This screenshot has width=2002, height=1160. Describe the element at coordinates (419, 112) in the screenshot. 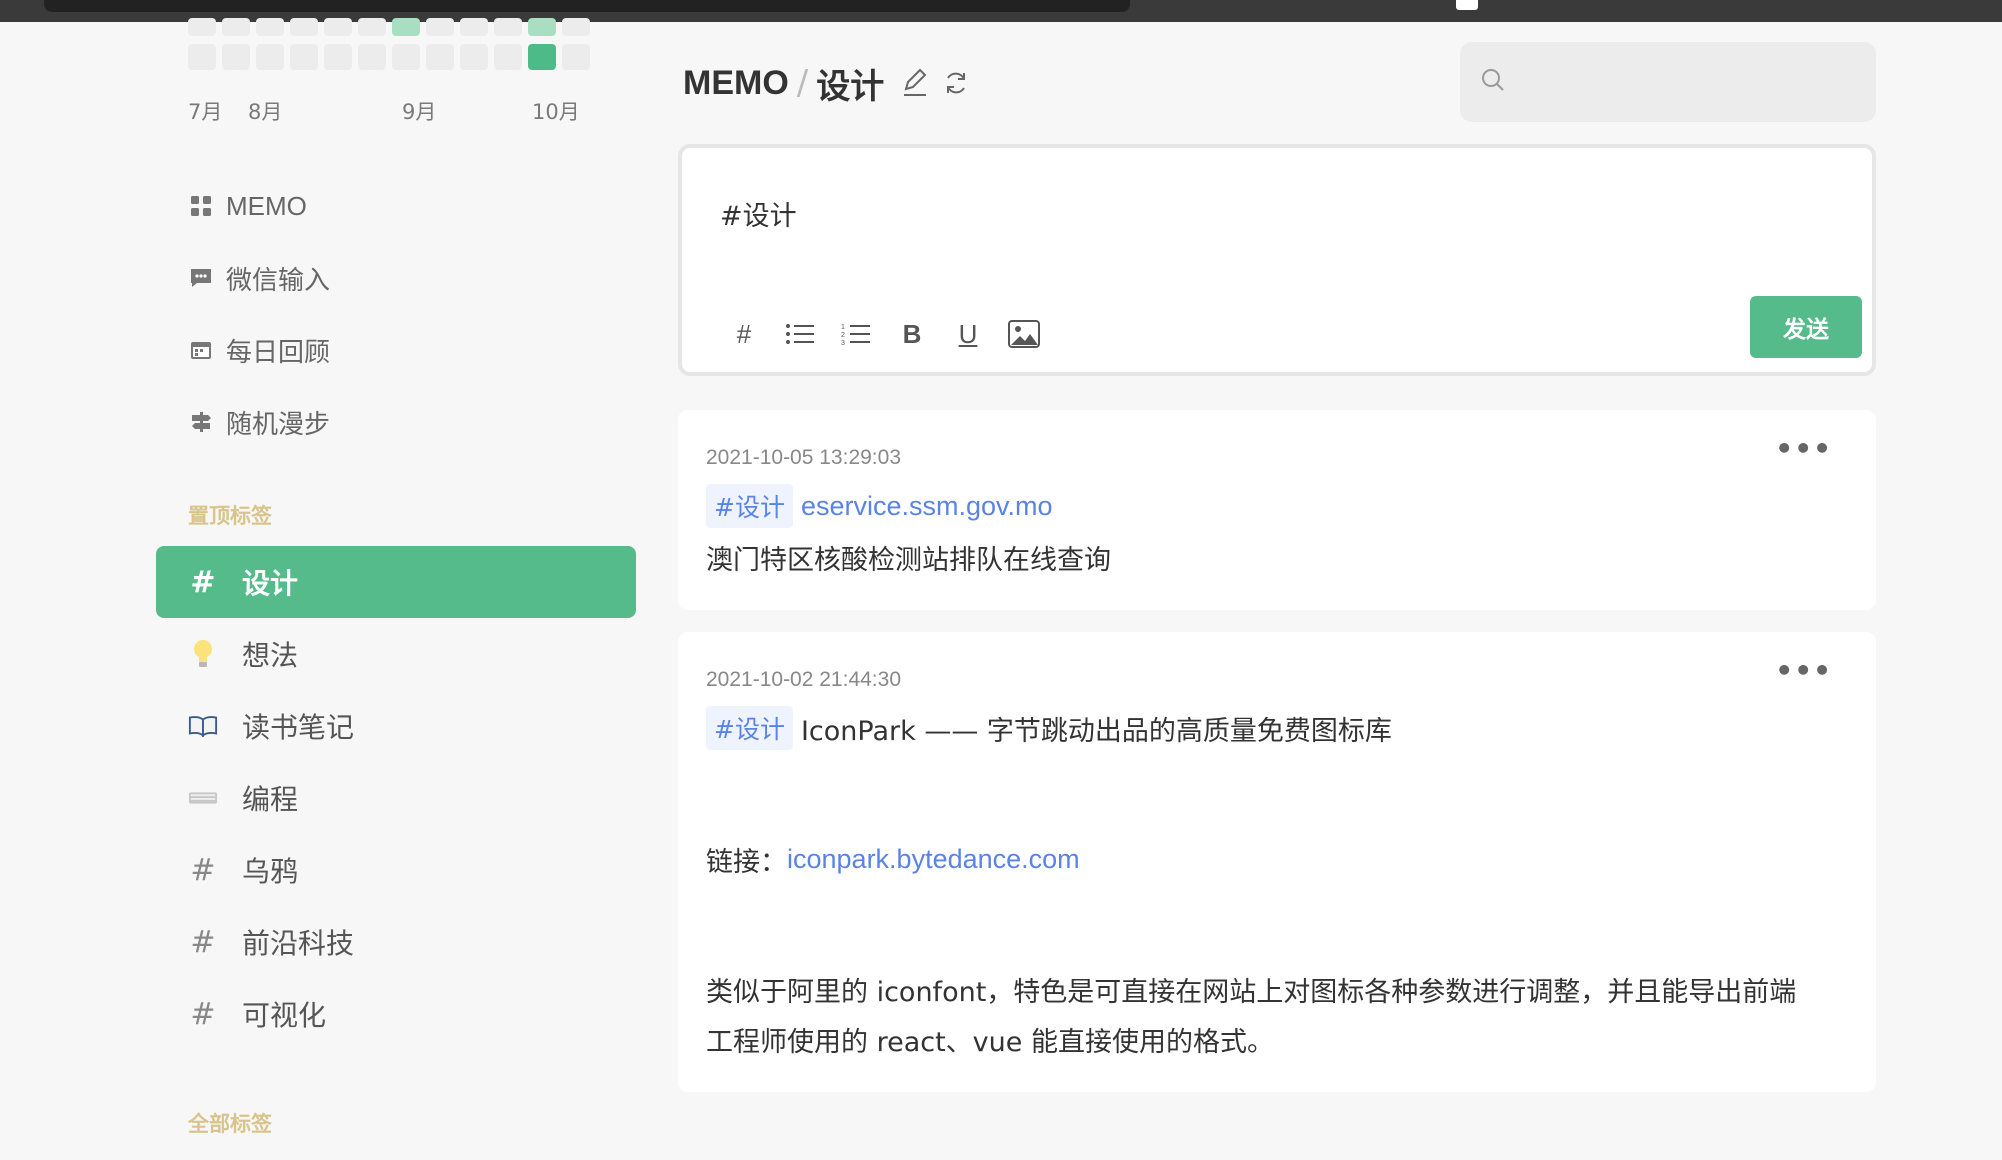

I see `month-label: 9月` at that location.